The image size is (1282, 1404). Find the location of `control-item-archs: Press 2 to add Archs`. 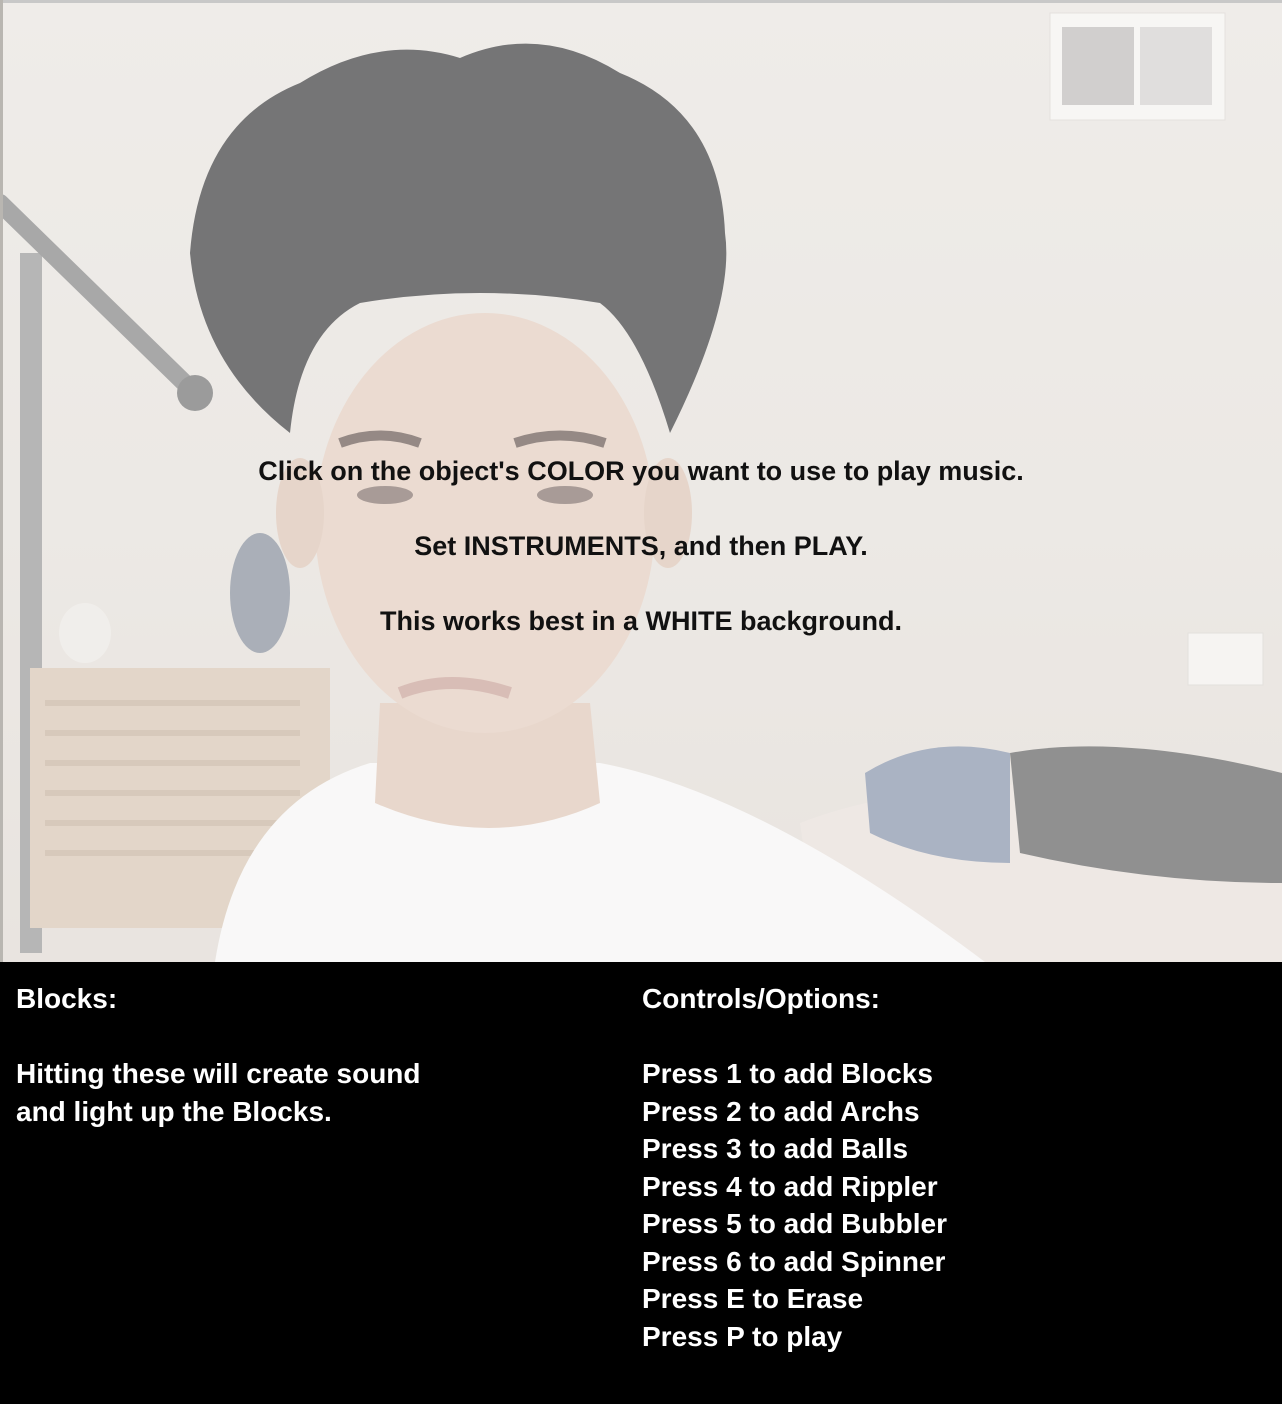

control-item-archs: Press 2 to add Archs is located at coordinates (781, 1111).